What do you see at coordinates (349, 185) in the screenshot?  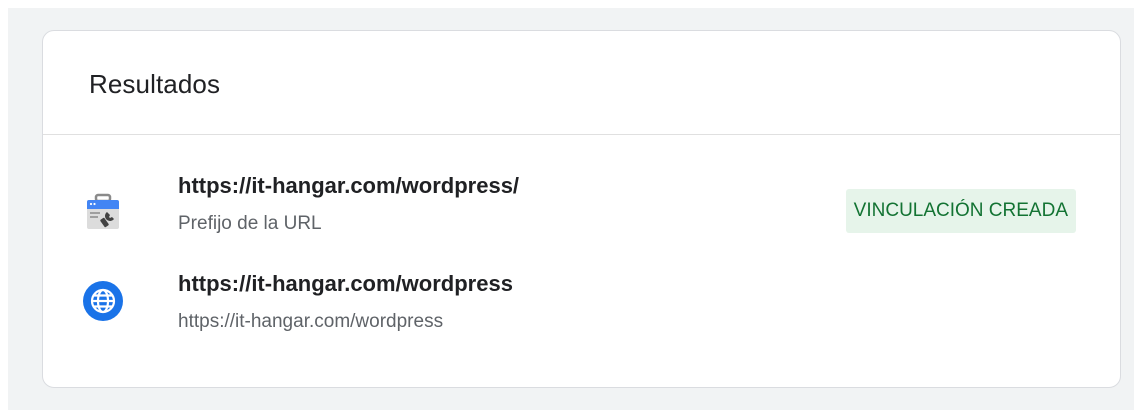 I see `result-url: https://it-hangar.com/wordpress/` at bounding box center [349, 185].